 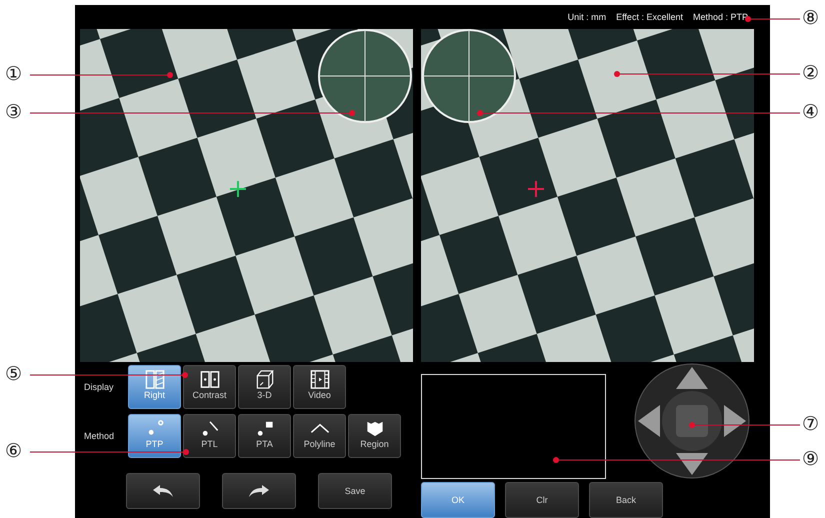 I want to click on redo-arrow-icon, so click(x=259, y=491).